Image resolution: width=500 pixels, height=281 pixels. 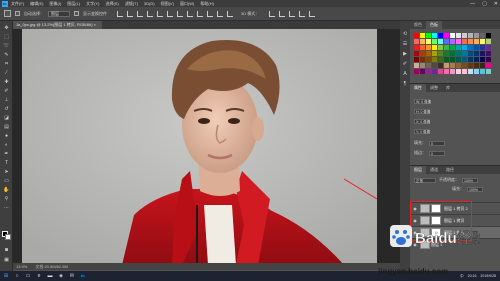 I want to click on distribute-top-icon, so click(x=180, y=13).